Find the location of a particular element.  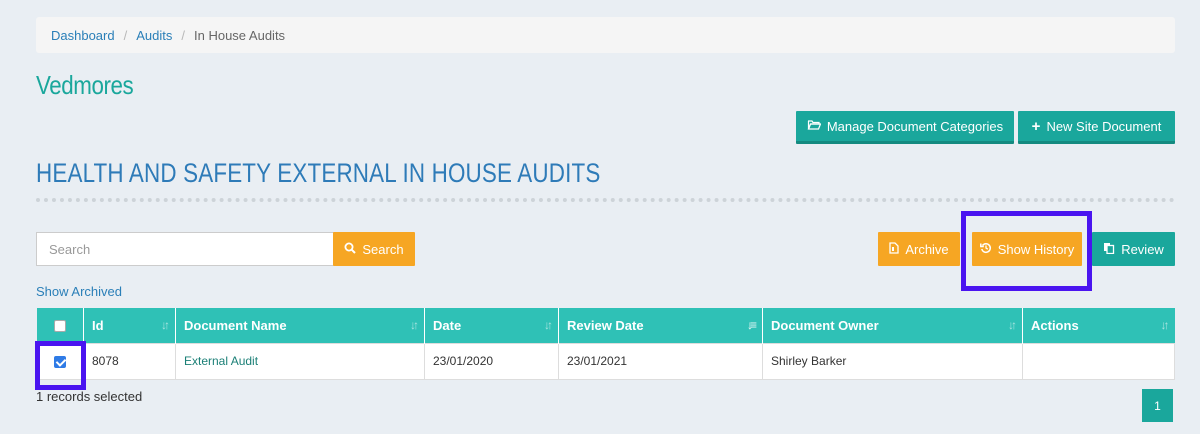

column-header-id: Id ↓↑ is located at coordinates (129, 325).